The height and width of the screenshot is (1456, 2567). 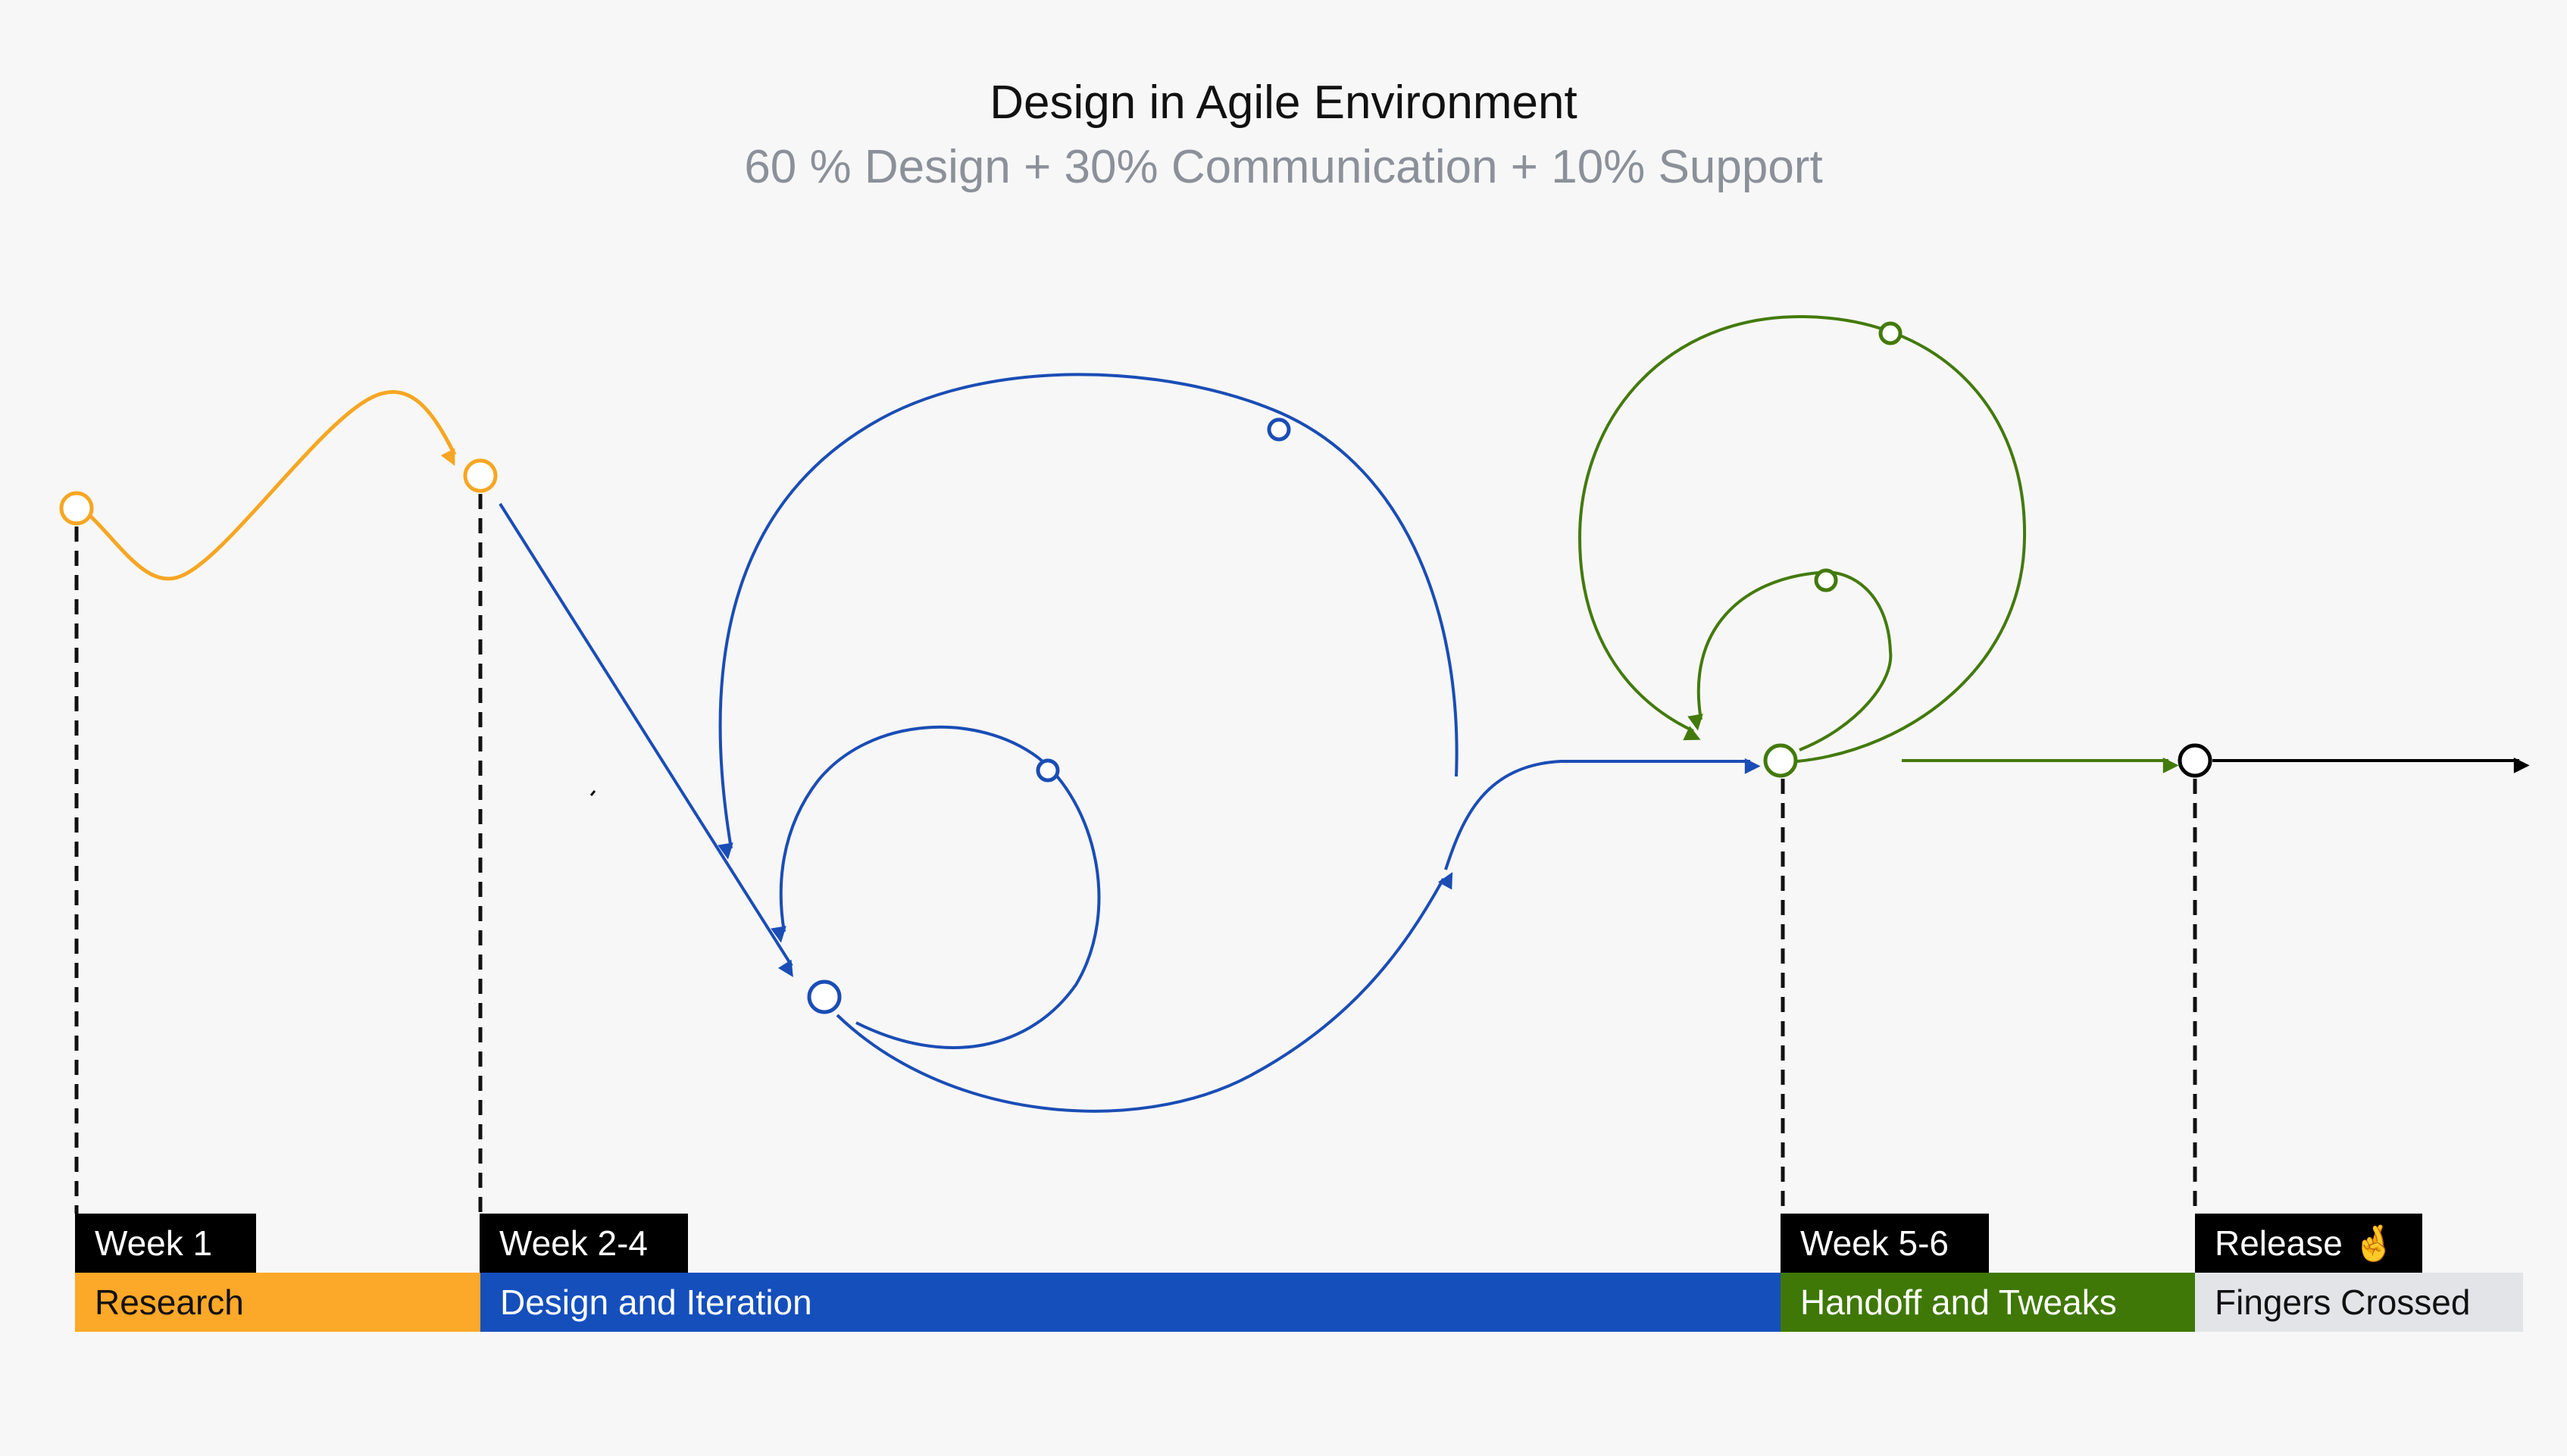 I want to click on handoff-small-loop-path, so click(x=1790, y=660).